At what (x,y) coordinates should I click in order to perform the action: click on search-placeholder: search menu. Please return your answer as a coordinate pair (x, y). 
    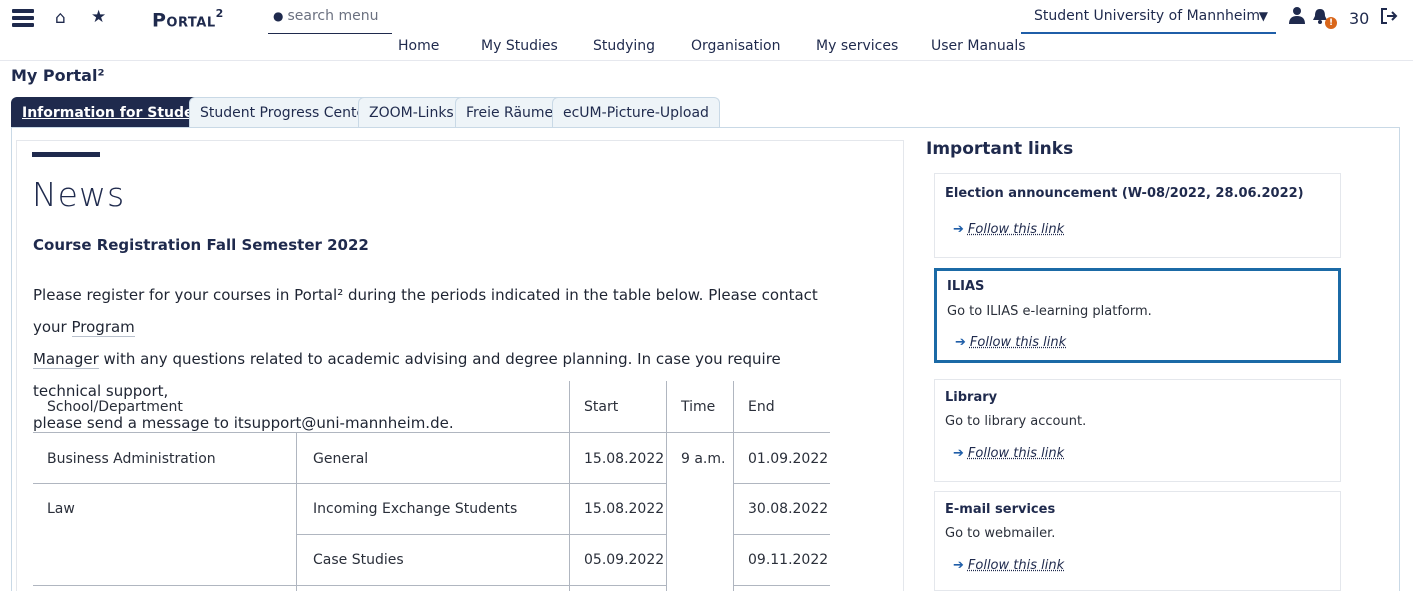
    Looking at the image, I should click on (333, 16).